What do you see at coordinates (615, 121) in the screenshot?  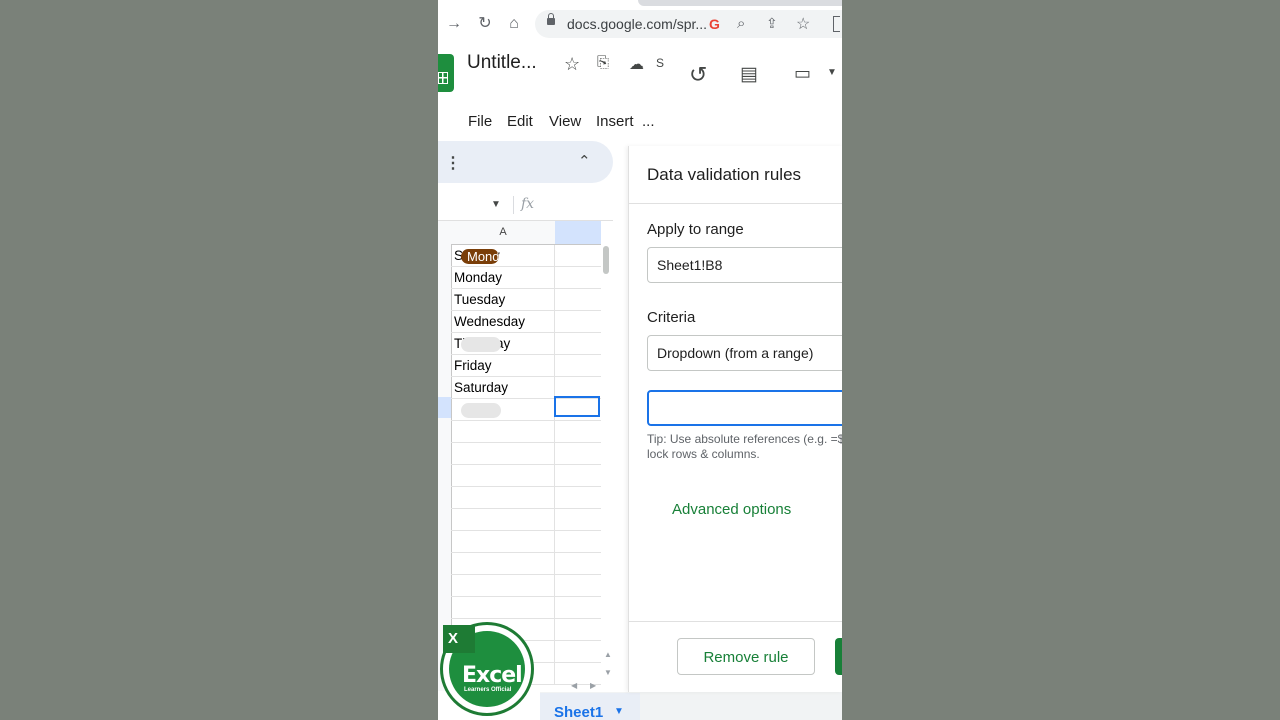 I see `menu-insert: Insert` at bounding box center [615, 121].